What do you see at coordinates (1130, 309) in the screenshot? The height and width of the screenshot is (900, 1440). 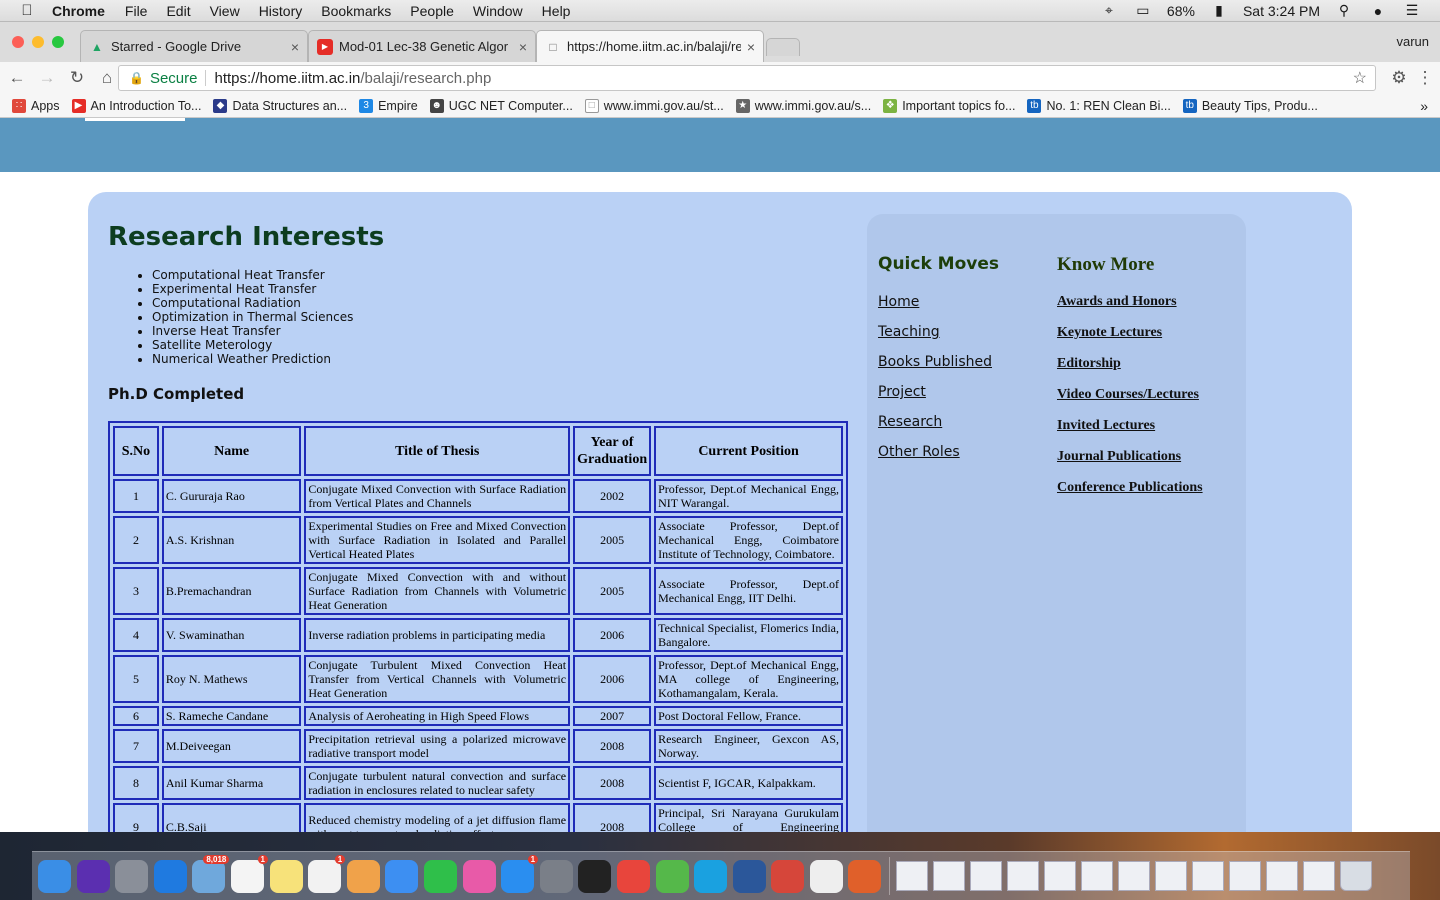 I see `link-awards-and-honors: Awards and Honors` at bounding box center [1130, 309].